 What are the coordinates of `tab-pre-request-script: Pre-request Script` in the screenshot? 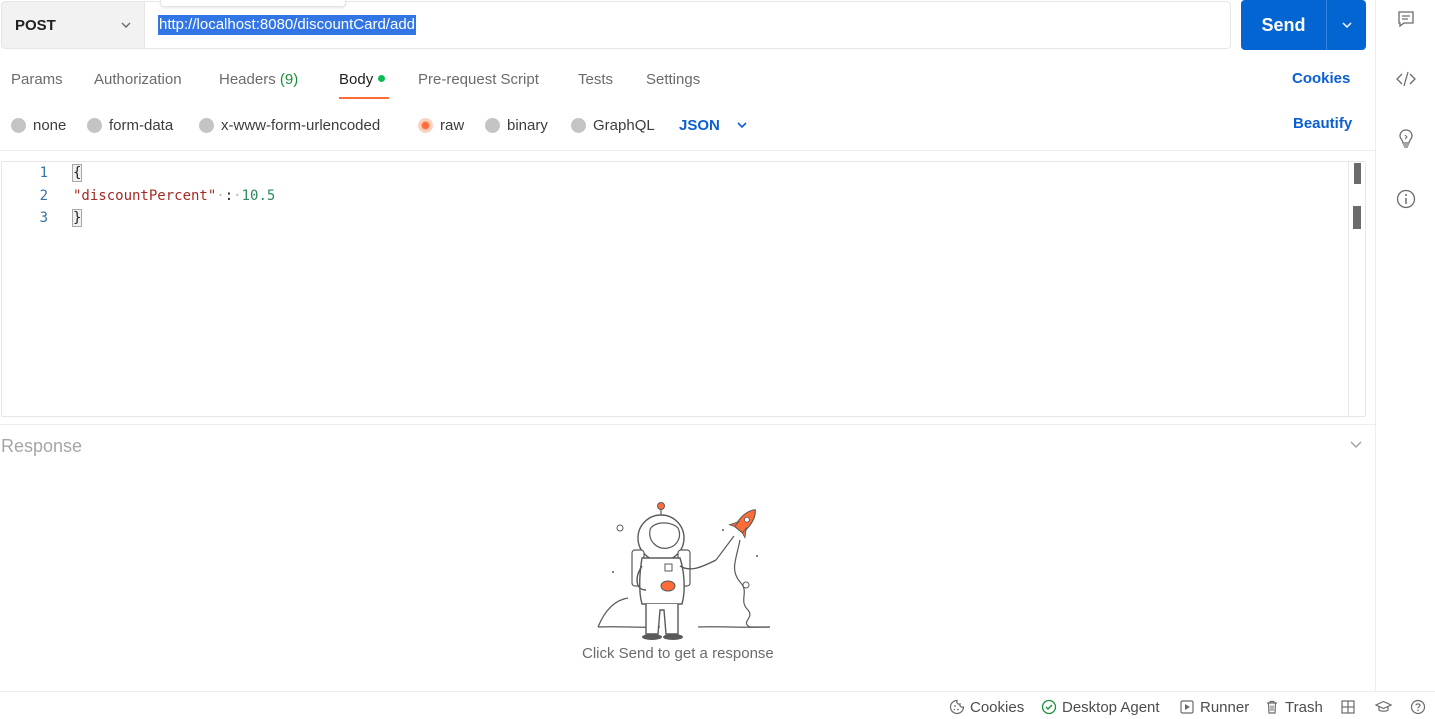 It's located at (478, 84).